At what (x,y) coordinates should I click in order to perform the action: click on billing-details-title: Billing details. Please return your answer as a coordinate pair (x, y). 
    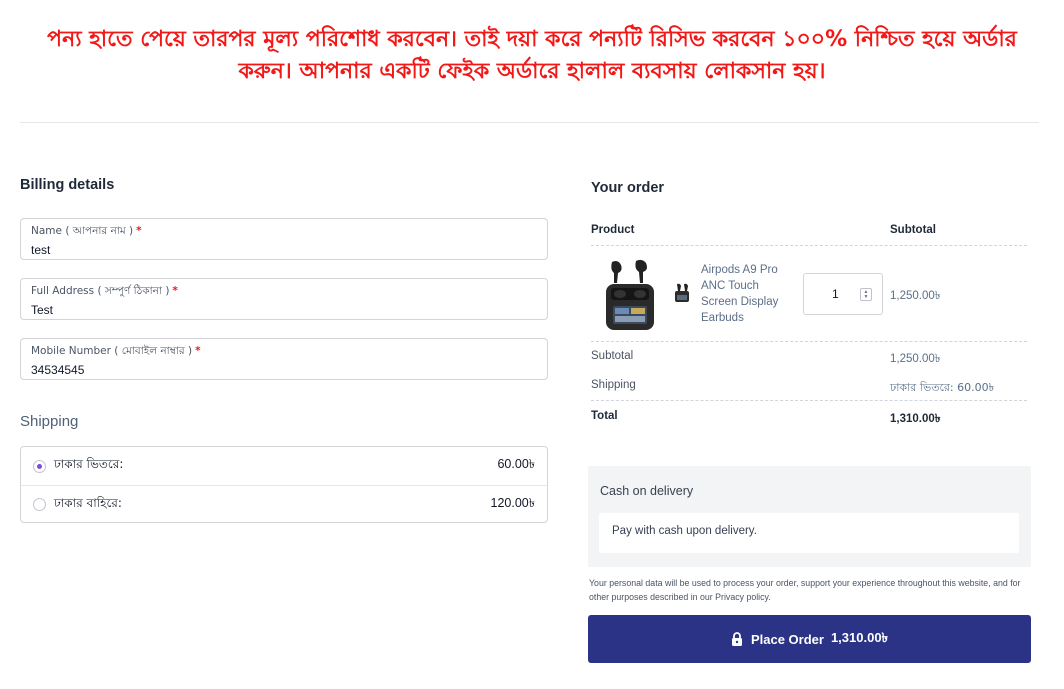
    Looking at the image, I should click on (67, 185).